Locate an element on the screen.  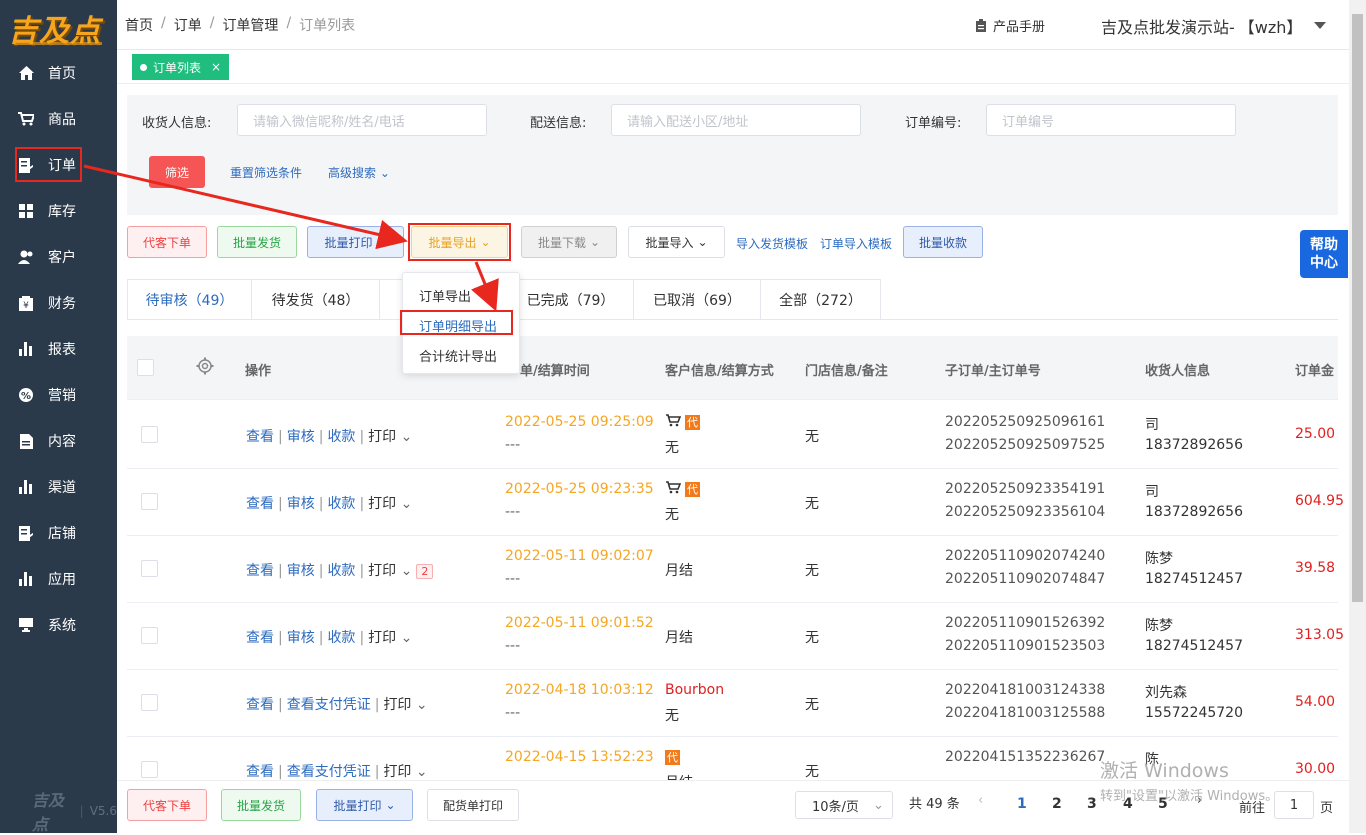
bottom-batch-ship-label: 批量发货 is located at coordinates (260, 805).